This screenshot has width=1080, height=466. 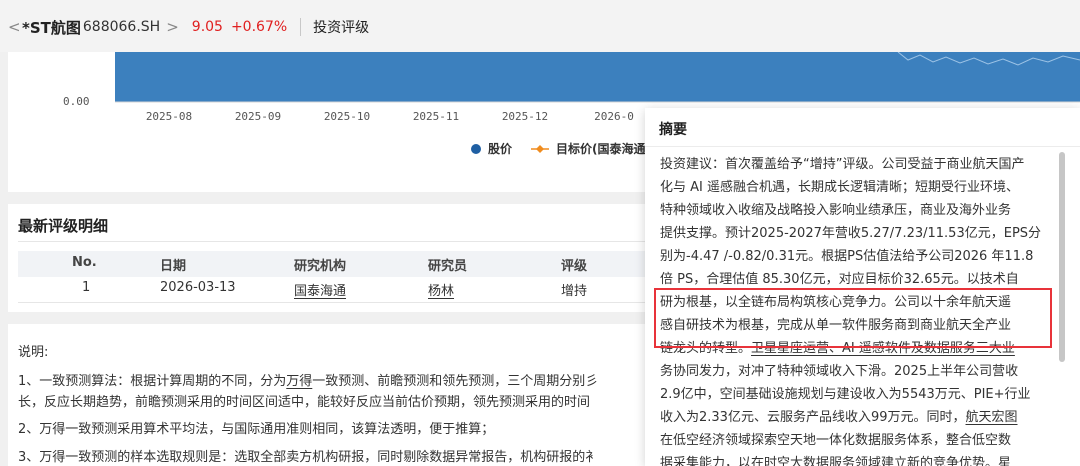 What do you see at coordinates (172, 27) in the screenshot?
I see `chevron-right-icon: >` at bounding box center [172, 27].